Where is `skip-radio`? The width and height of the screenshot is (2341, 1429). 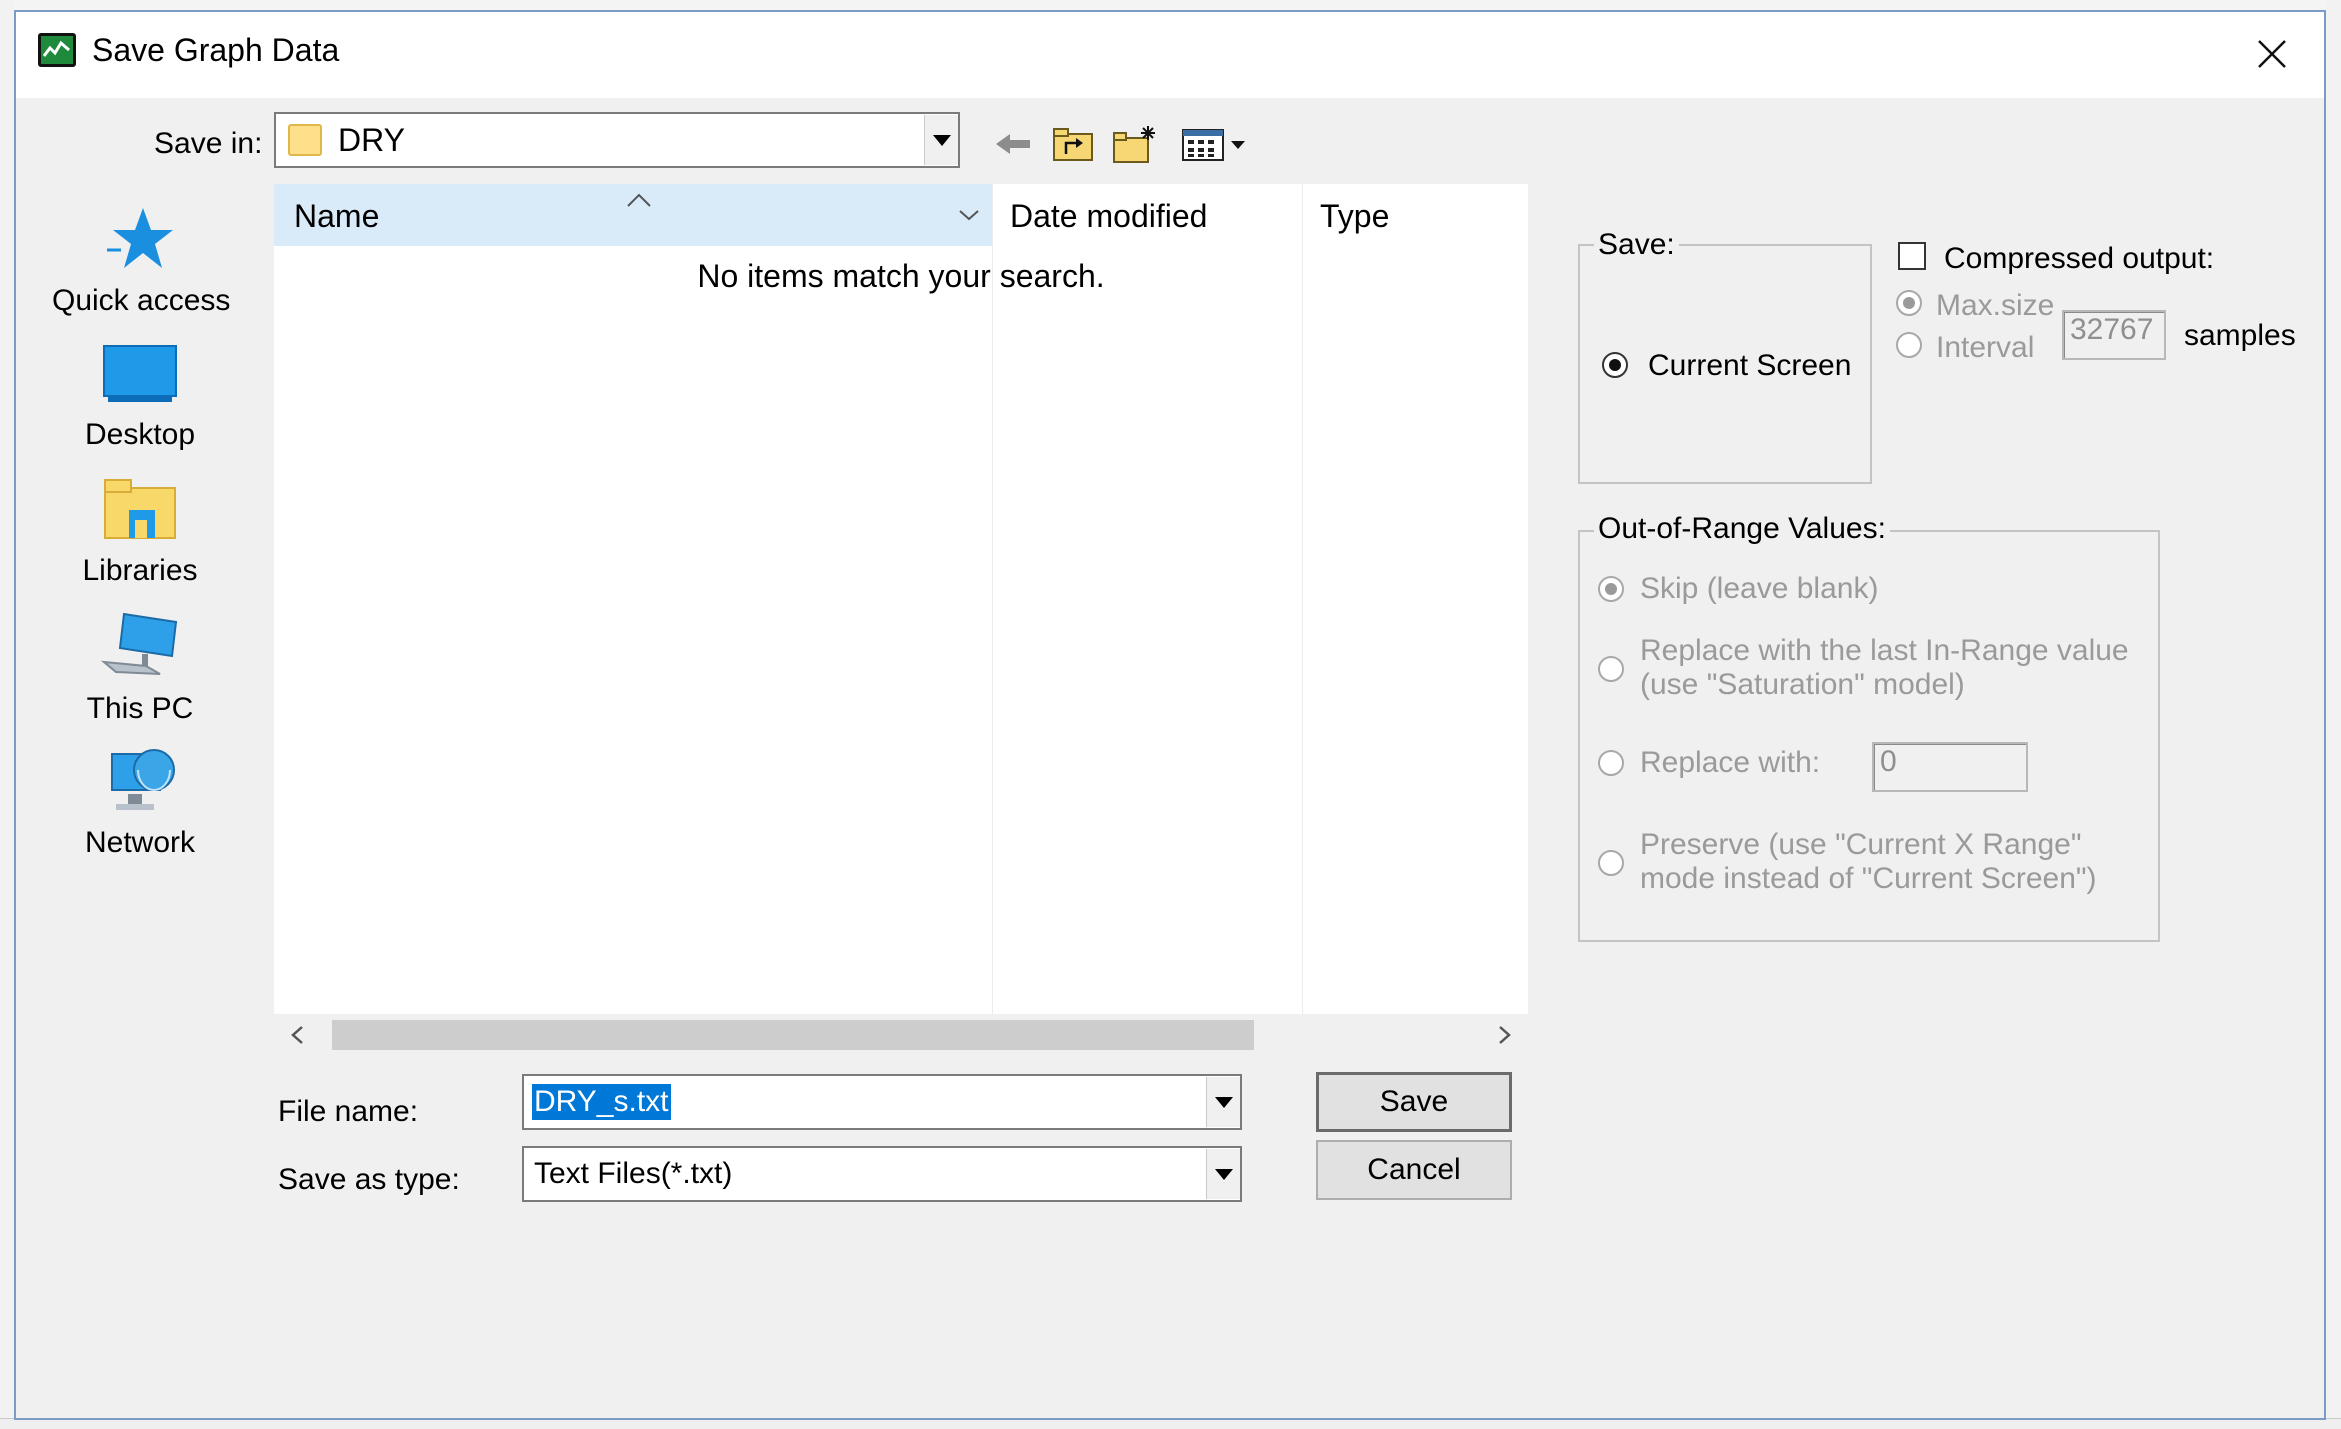 skip-radio is located at coordinates (1611, 589).